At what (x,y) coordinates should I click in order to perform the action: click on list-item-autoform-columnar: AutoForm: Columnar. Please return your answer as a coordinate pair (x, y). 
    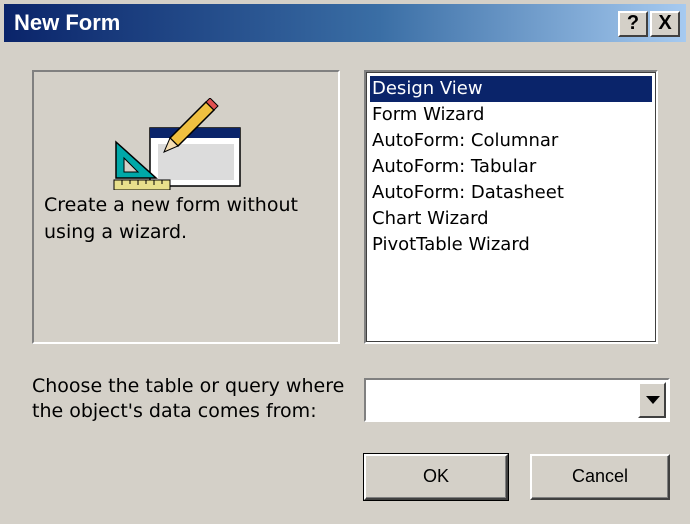
    Looking at the image, I should click on (511, 141).